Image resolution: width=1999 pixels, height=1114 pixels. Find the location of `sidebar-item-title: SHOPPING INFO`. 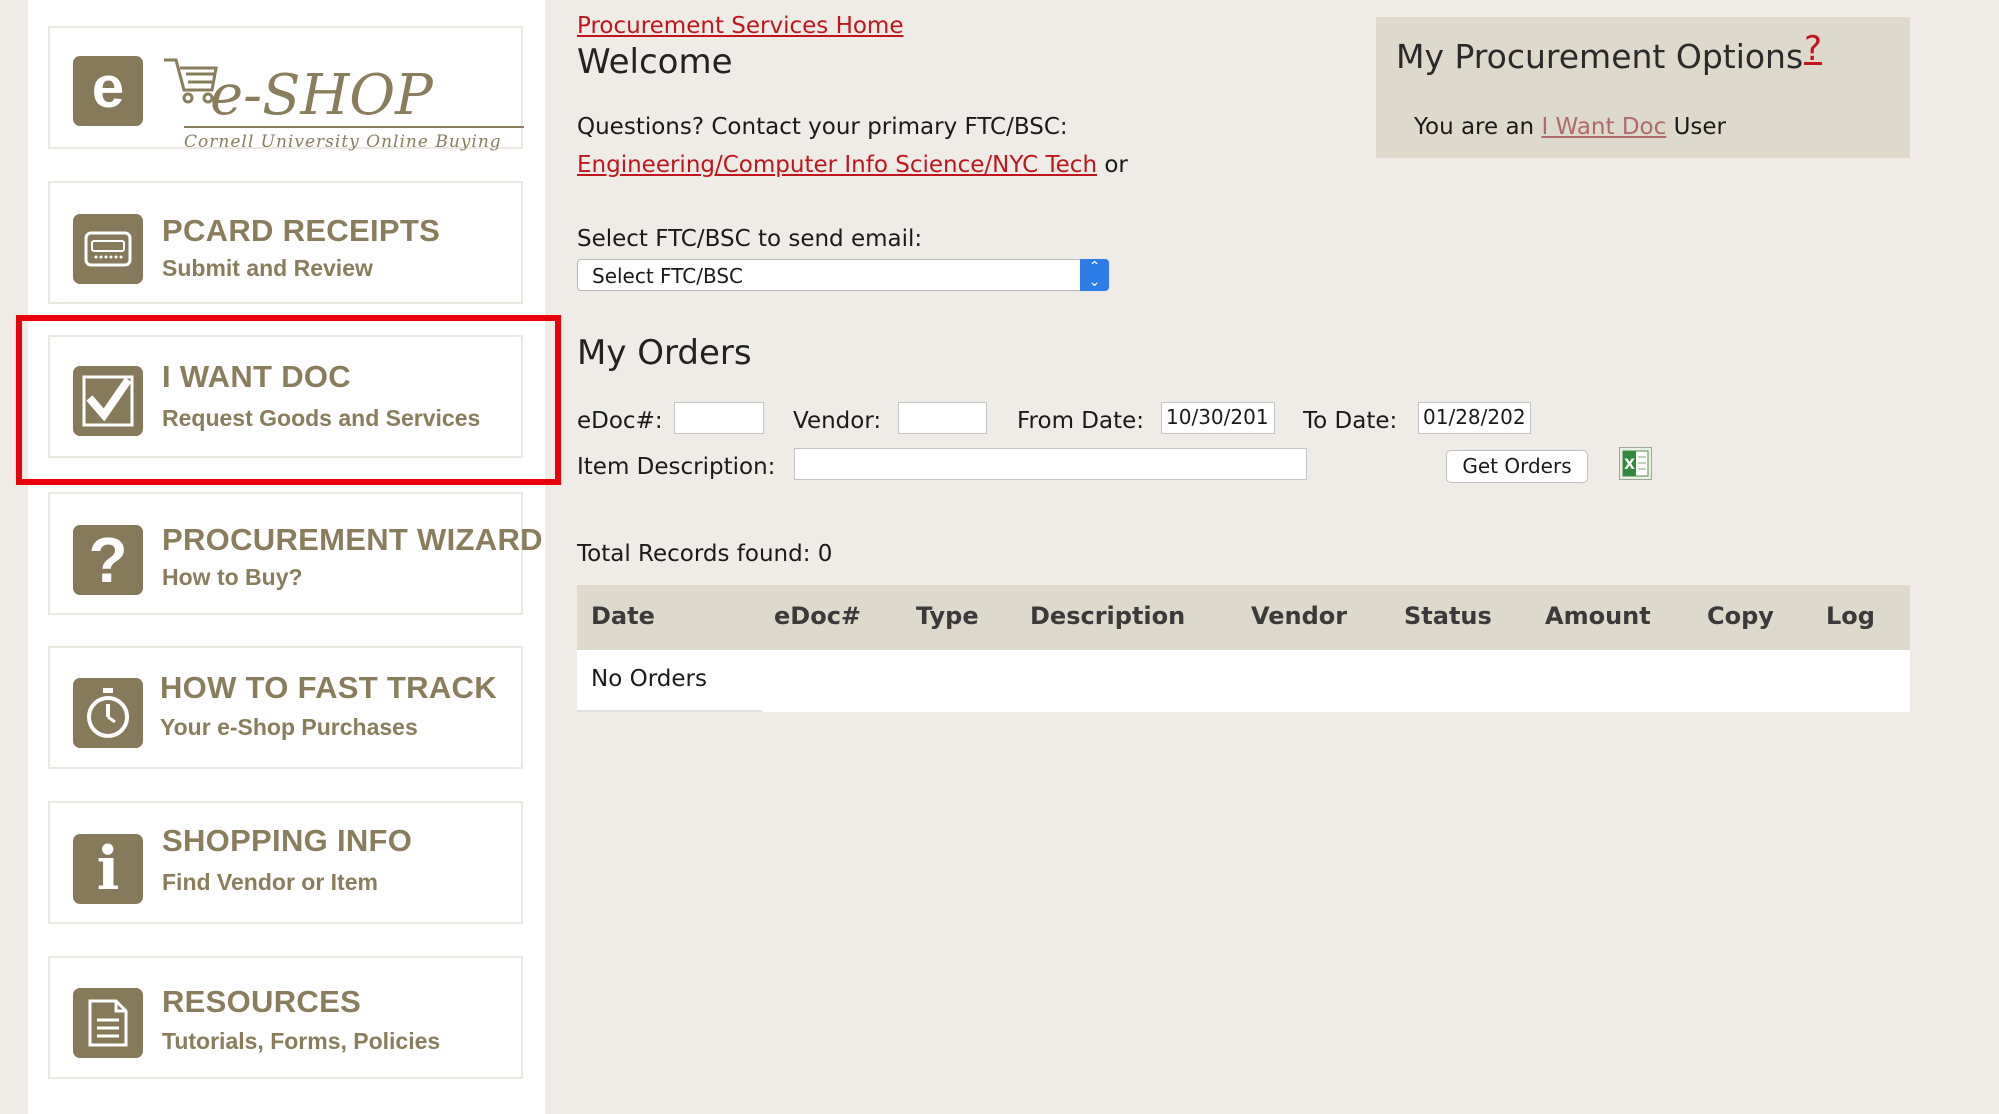

sidebar-item-title: SHOPPING INFO is located at coordinates (287, 840).